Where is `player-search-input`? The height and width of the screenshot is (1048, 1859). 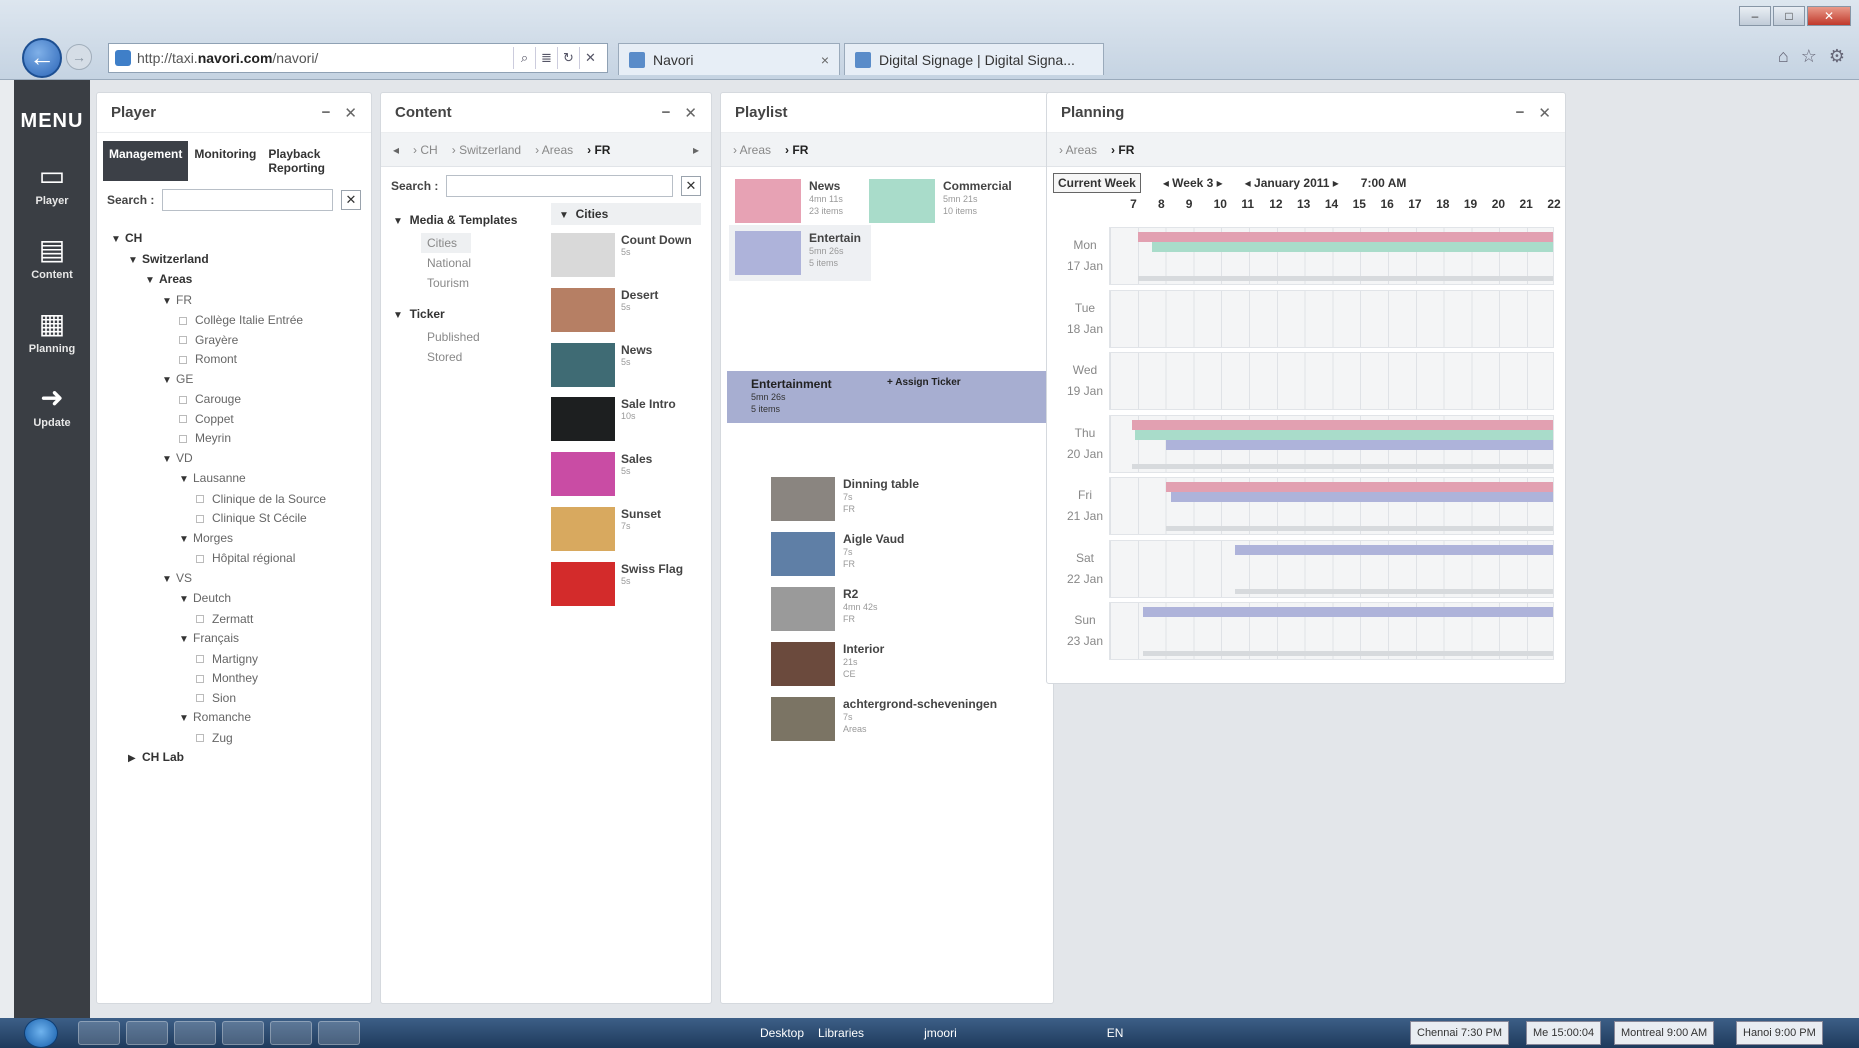
player-search-input is located at coordinates (247, 200).